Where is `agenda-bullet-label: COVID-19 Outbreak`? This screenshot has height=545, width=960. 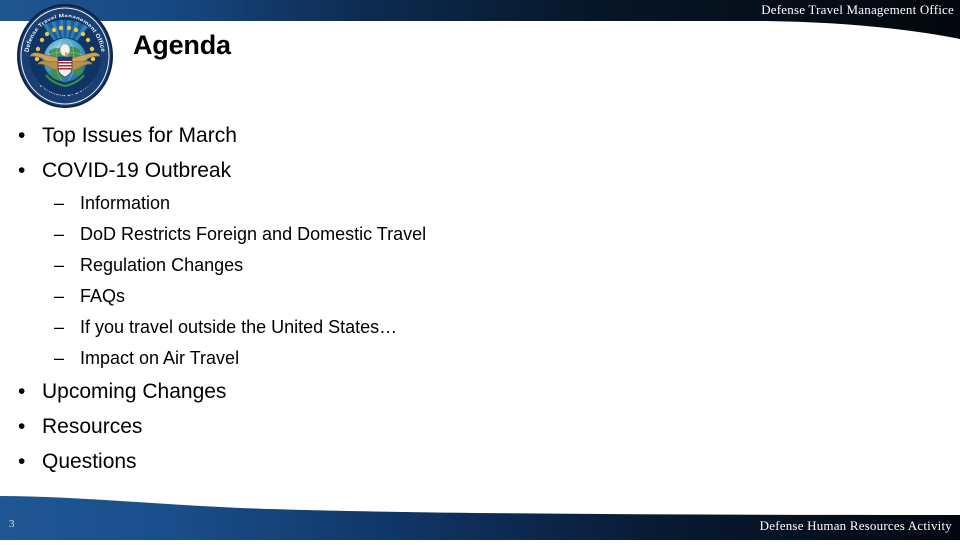
agenda-bullet-label: COVID-19 Outbreak is located at coordinates (137, 170).